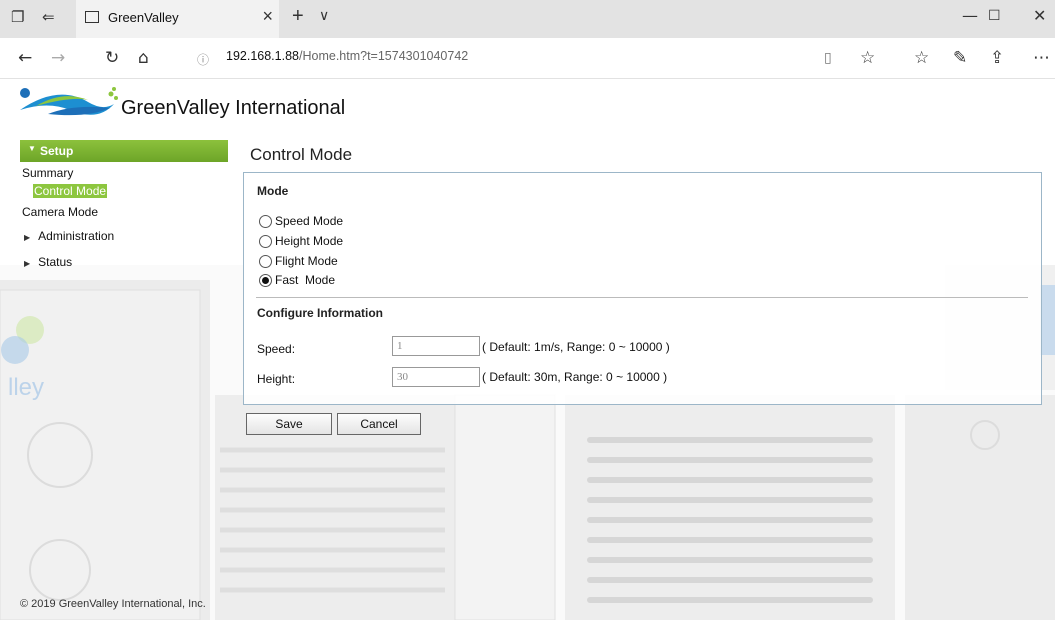 Image resolution: width=1055 pixels, height=620 pixels. What do you see at coordinates (276, 379) in the screenshot?
I see `height-label: Height:` at bounding box center [276, 379].